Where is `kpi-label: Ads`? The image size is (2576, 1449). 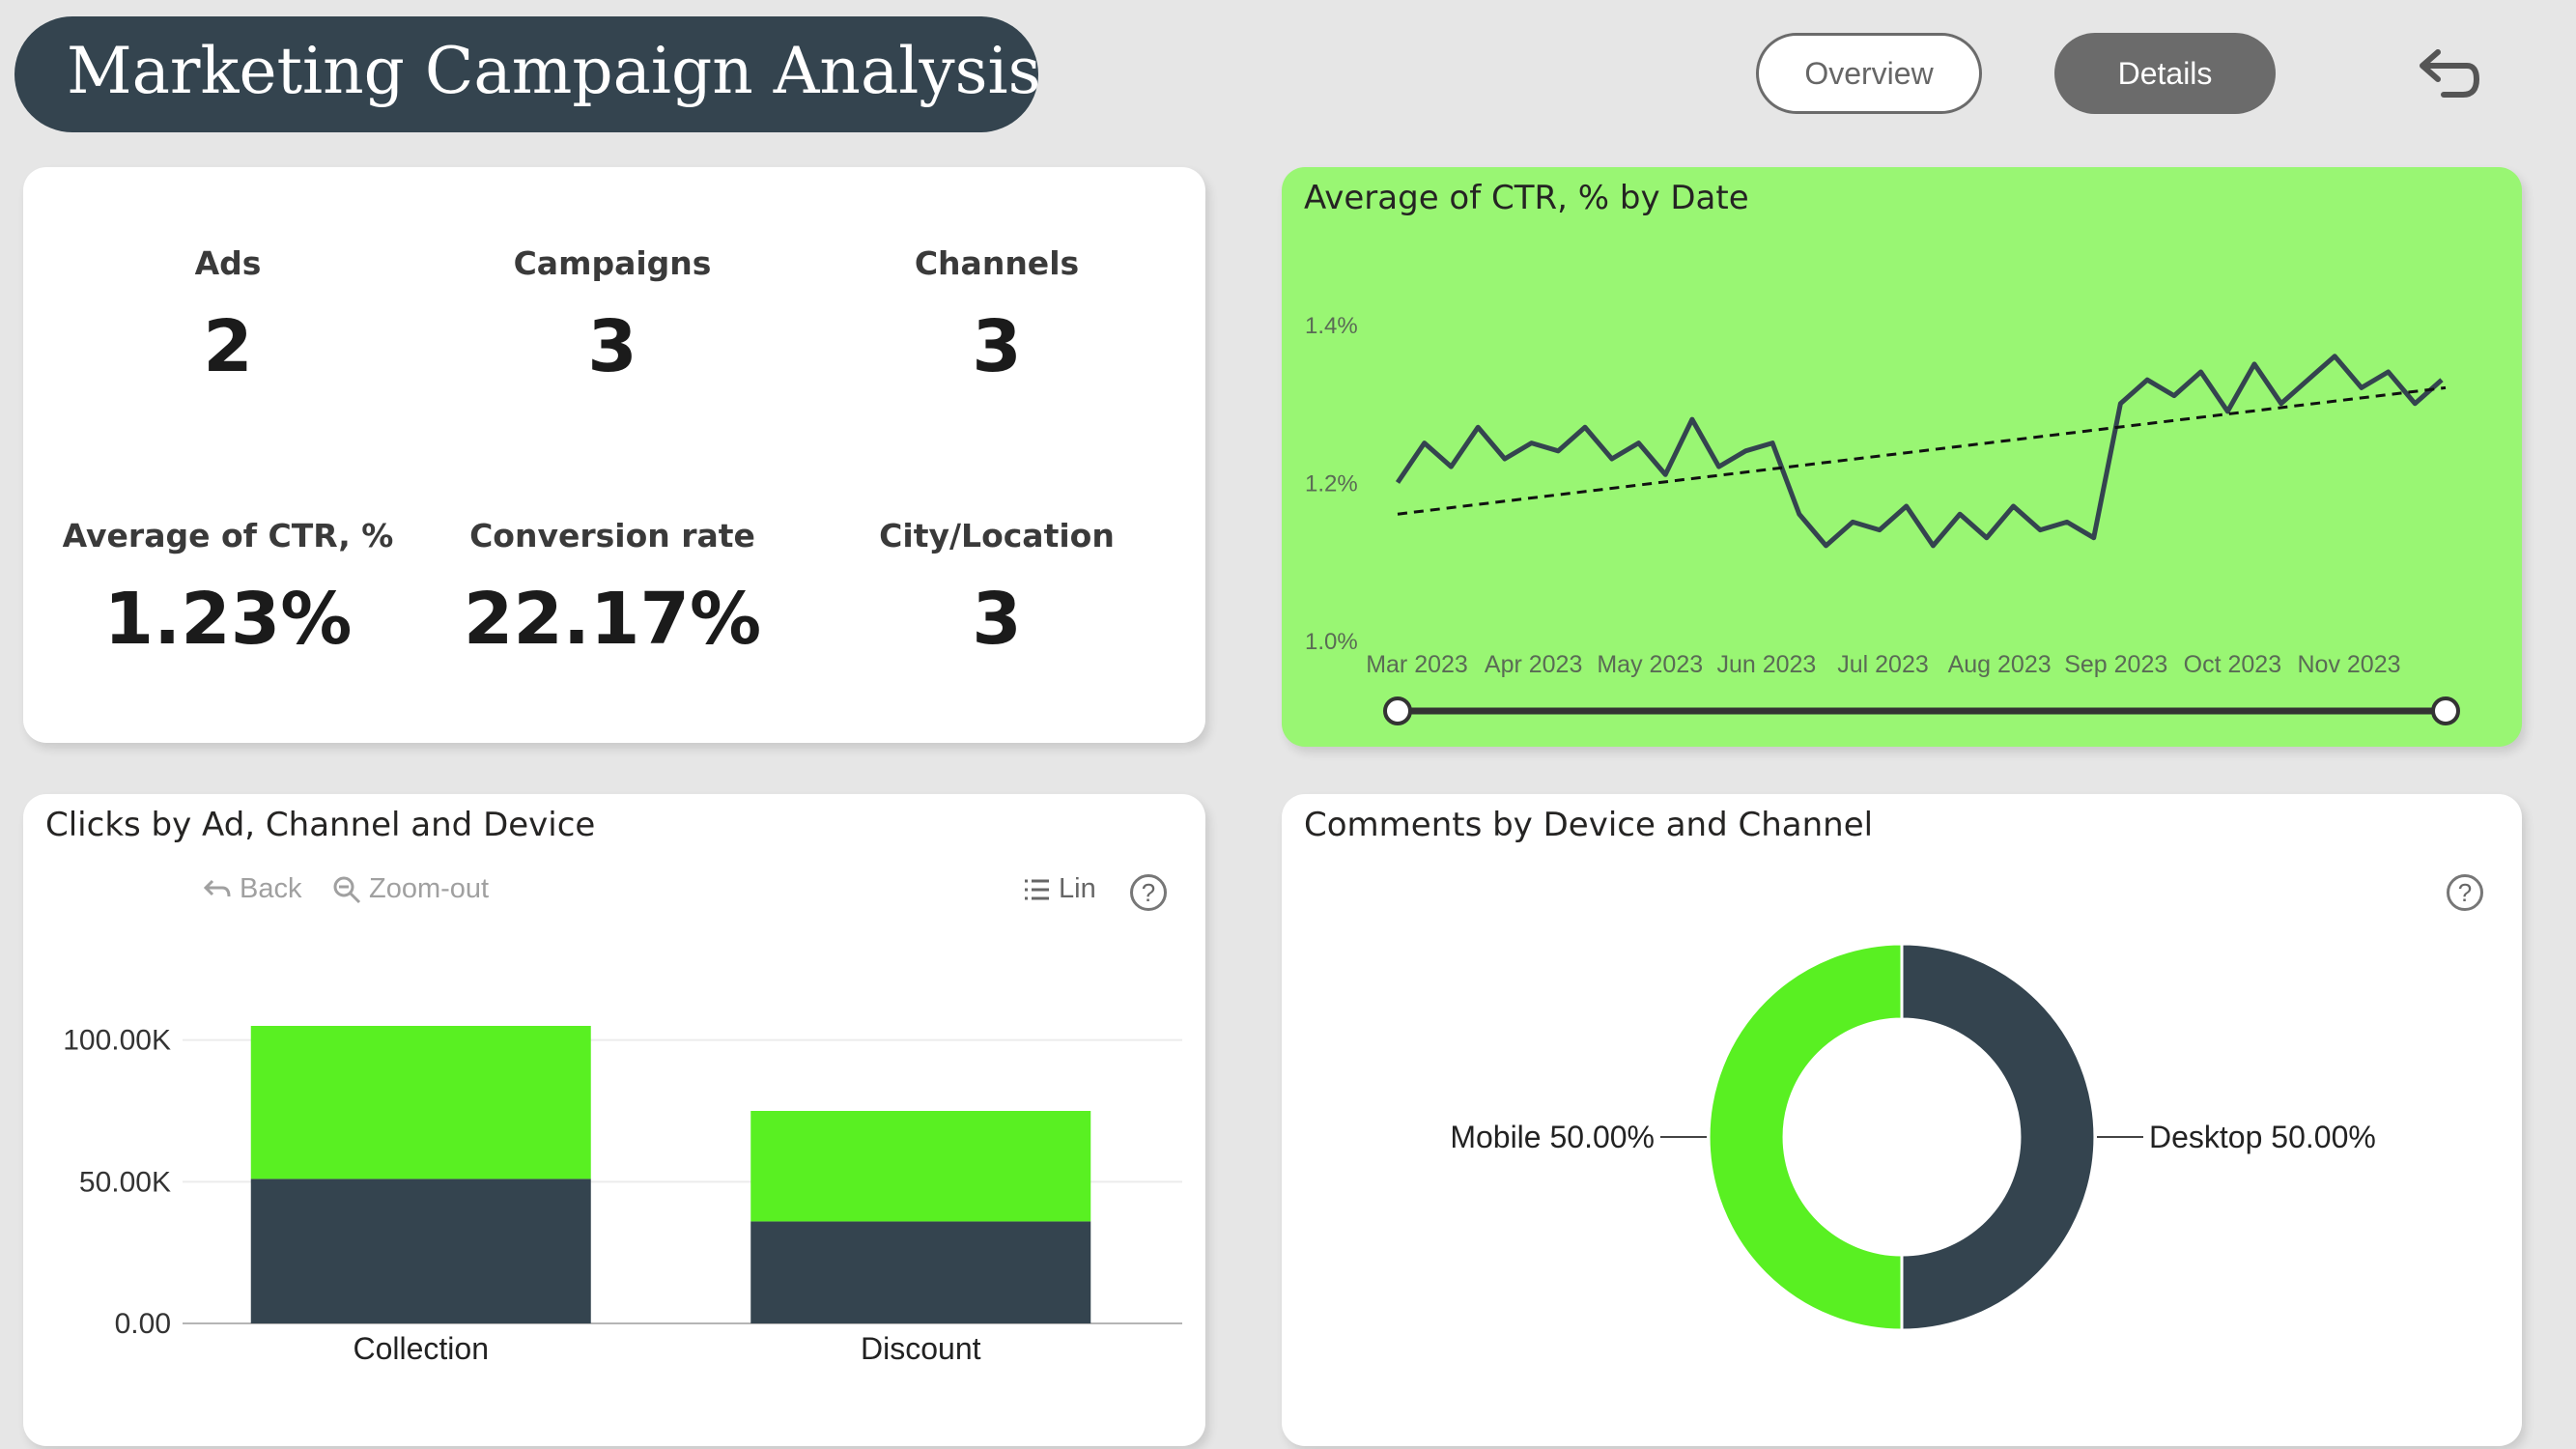
kpi-label: Ads is located at coordinates (228, 263).